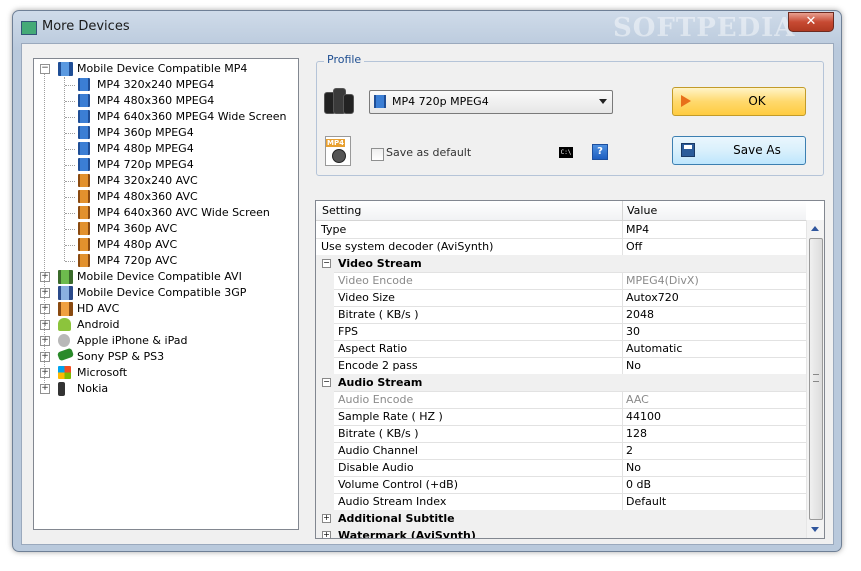  I want to click on tree-item-label: MP4 480x360 AVC, so click(147, 196).